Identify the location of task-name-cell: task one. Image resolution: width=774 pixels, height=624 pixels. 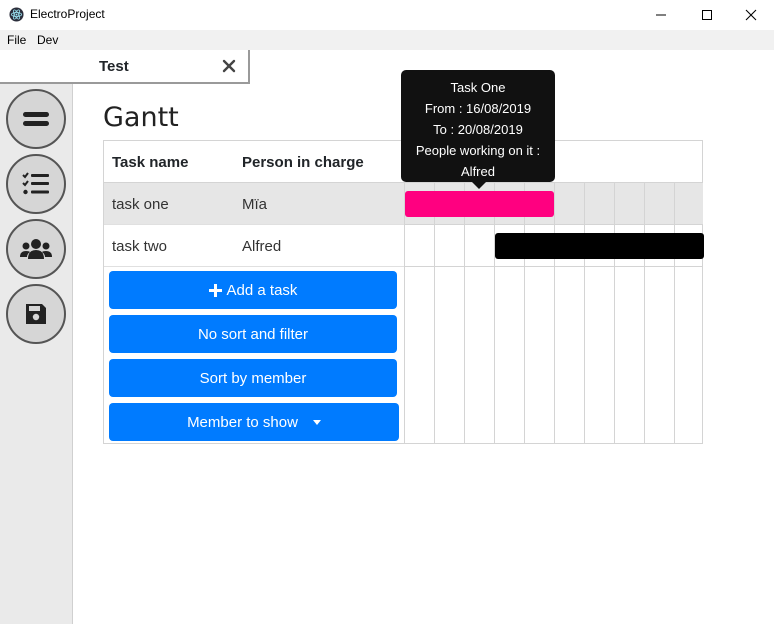
(140, 204).